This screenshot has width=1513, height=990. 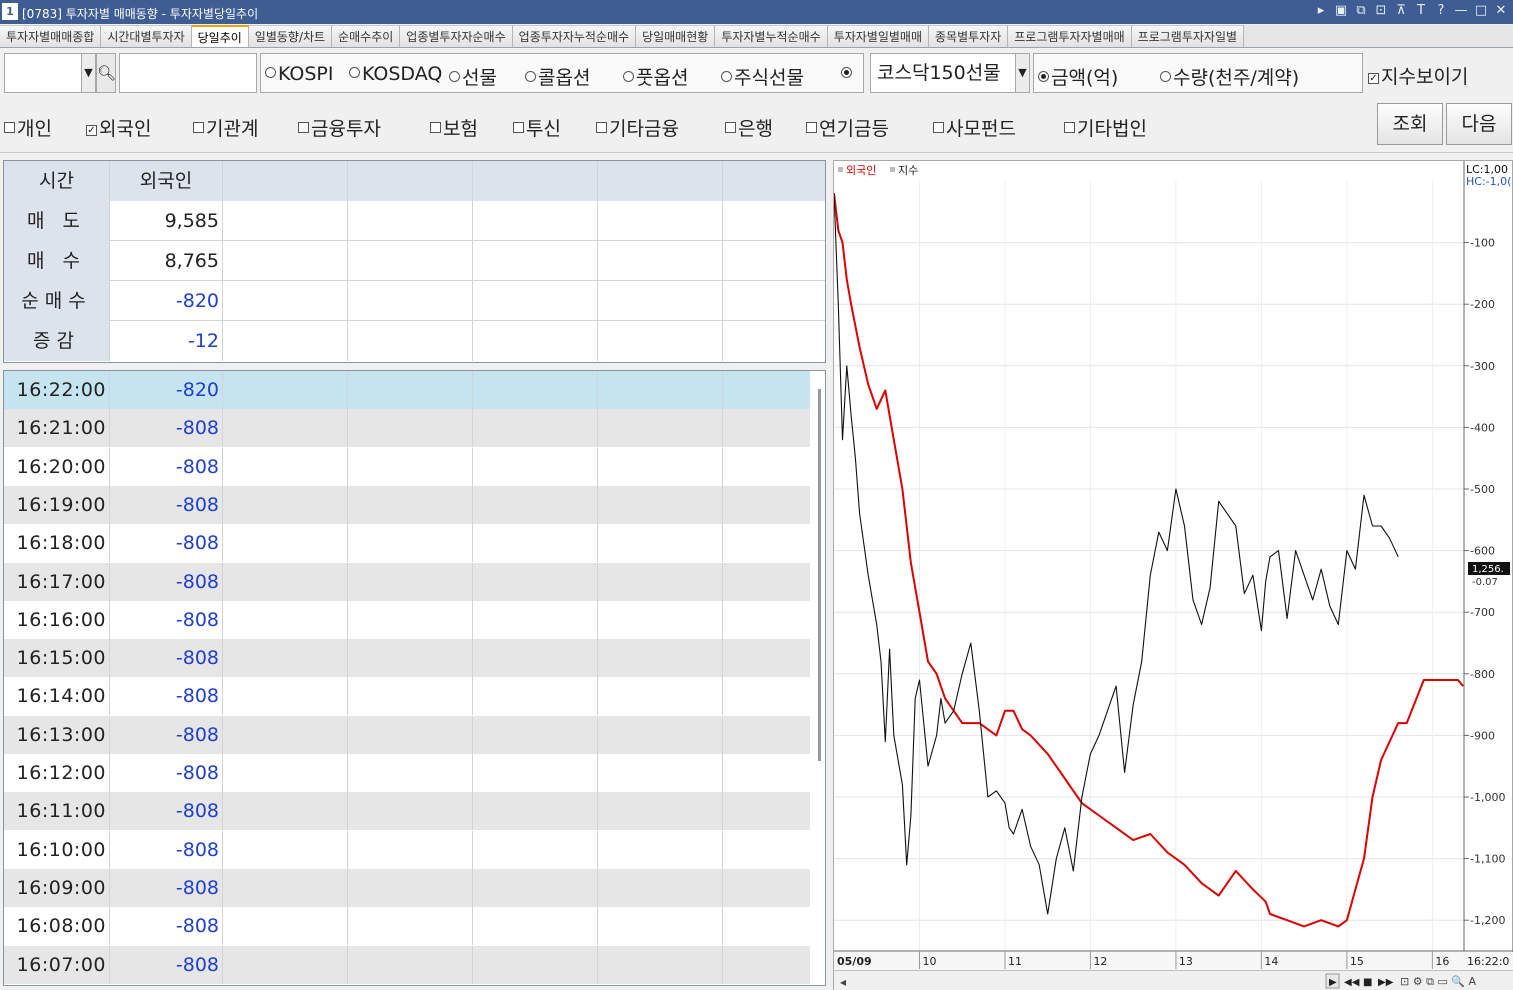 I want to click on maximize-icon: □, so click(x=1481, y=10).